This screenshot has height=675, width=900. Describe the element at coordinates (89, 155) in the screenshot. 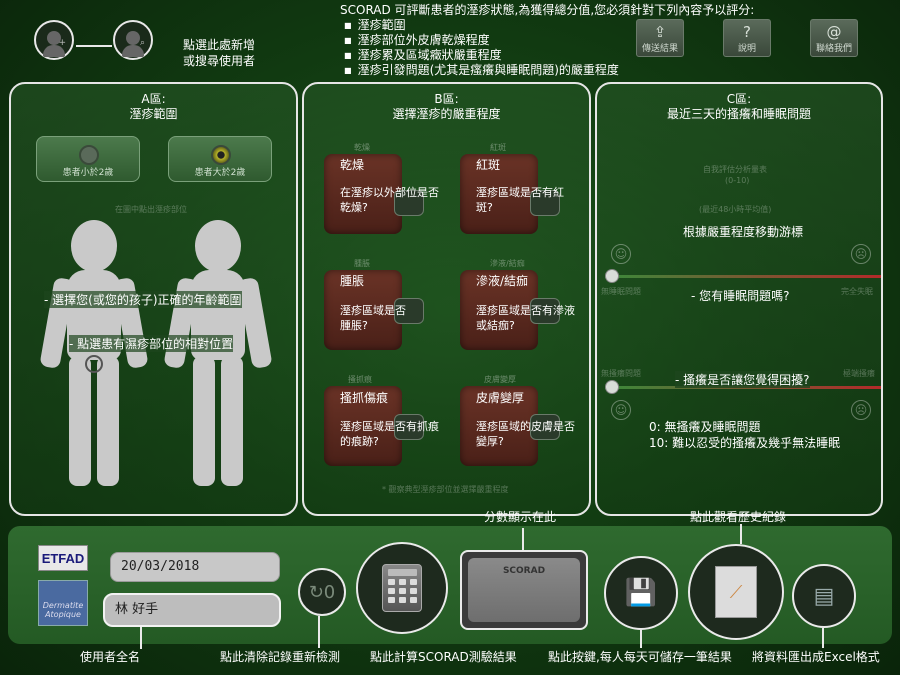

I see `radio-icon` at that location.